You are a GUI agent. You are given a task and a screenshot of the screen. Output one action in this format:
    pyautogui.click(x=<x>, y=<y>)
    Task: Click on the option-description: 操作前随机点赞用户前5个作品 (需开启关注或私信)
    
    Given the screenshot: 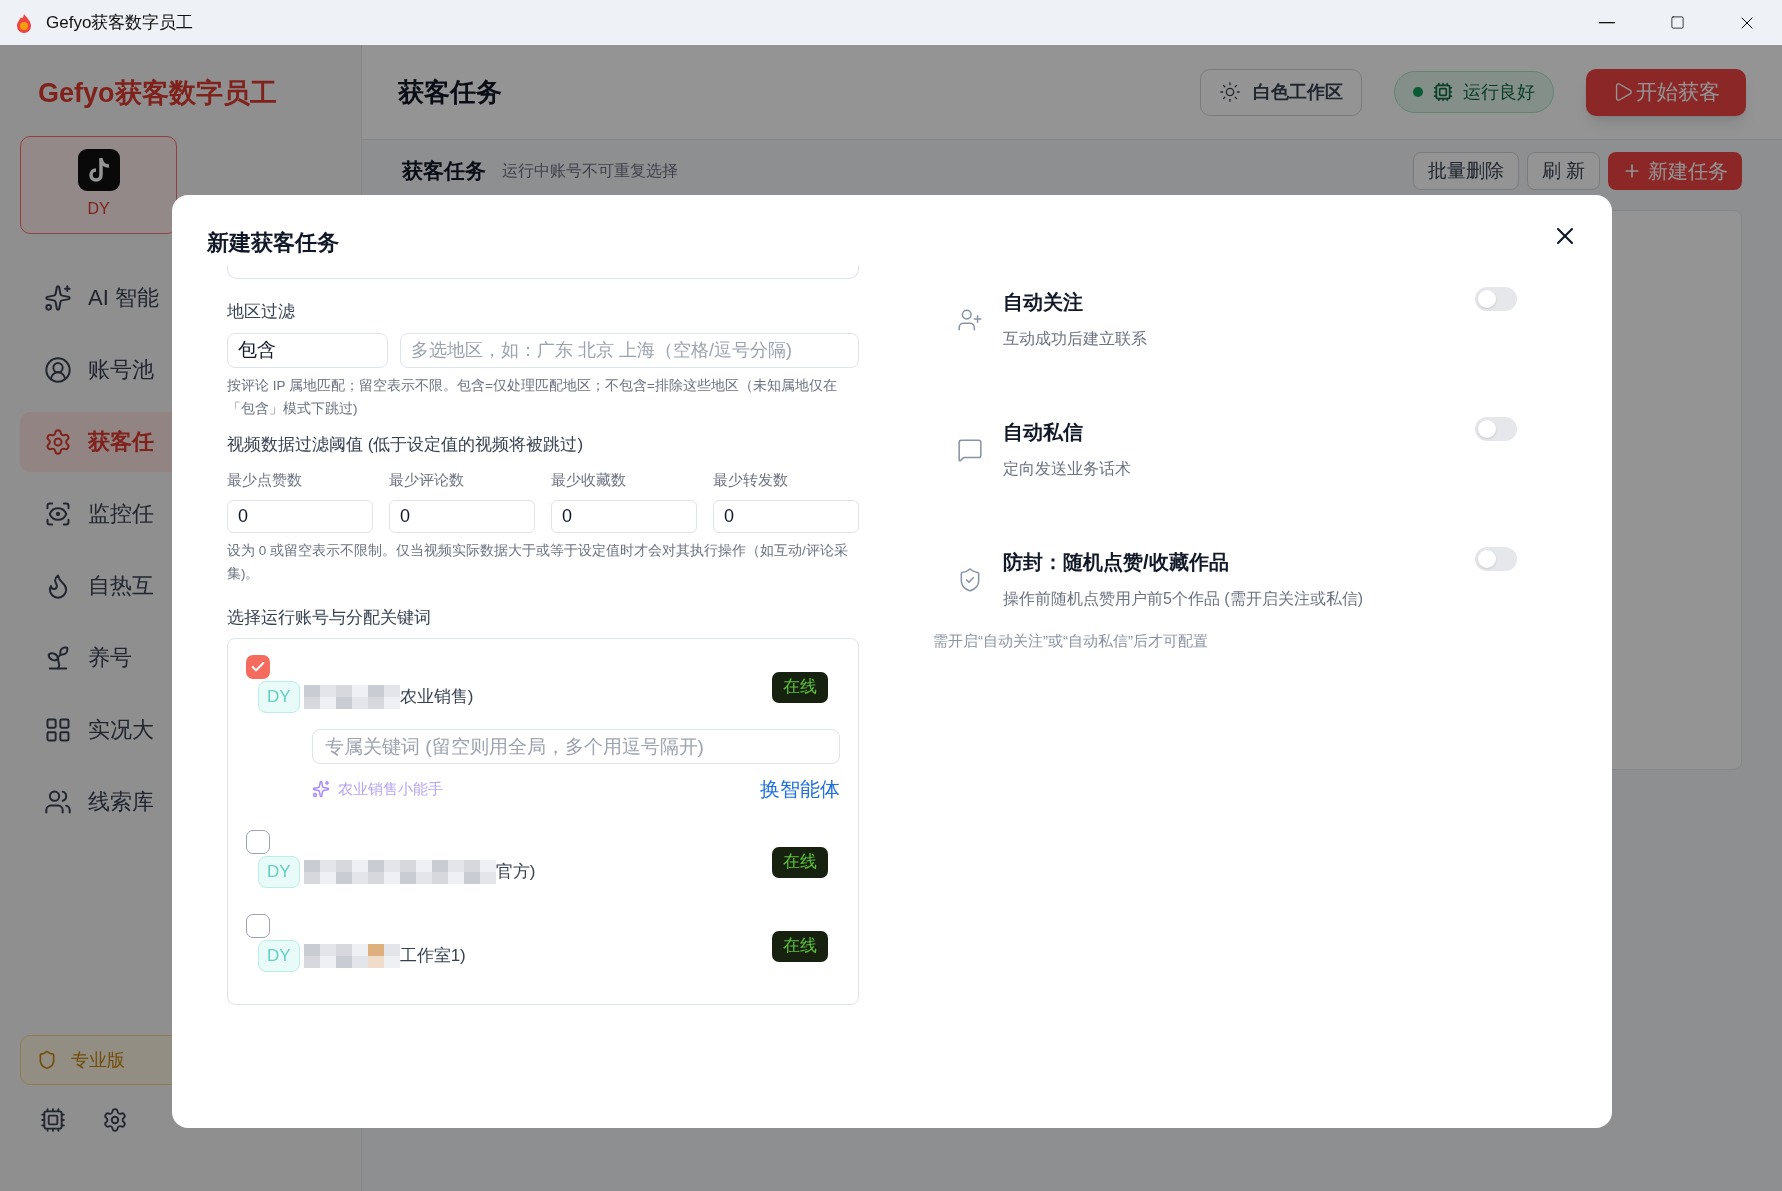 What is the action you would take?
    pyautogui.click(x=1183, y=599)
    